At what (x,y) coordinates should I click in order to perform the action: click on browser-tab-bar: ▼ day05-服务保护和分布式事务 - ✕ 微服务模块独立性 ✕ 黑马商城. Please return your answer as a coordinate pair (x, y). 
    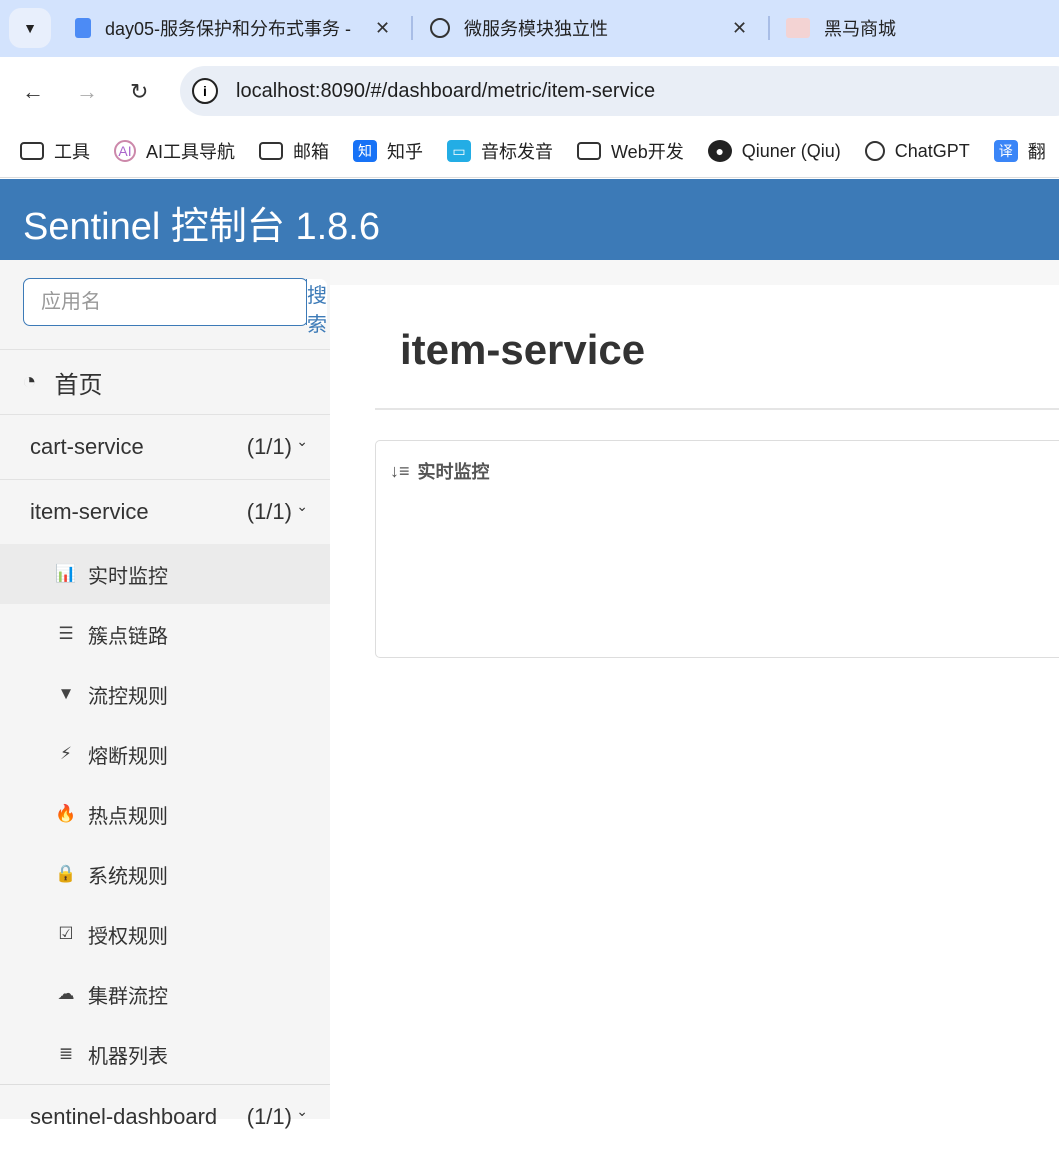
    Looking at the image, I should click on (529, 28).